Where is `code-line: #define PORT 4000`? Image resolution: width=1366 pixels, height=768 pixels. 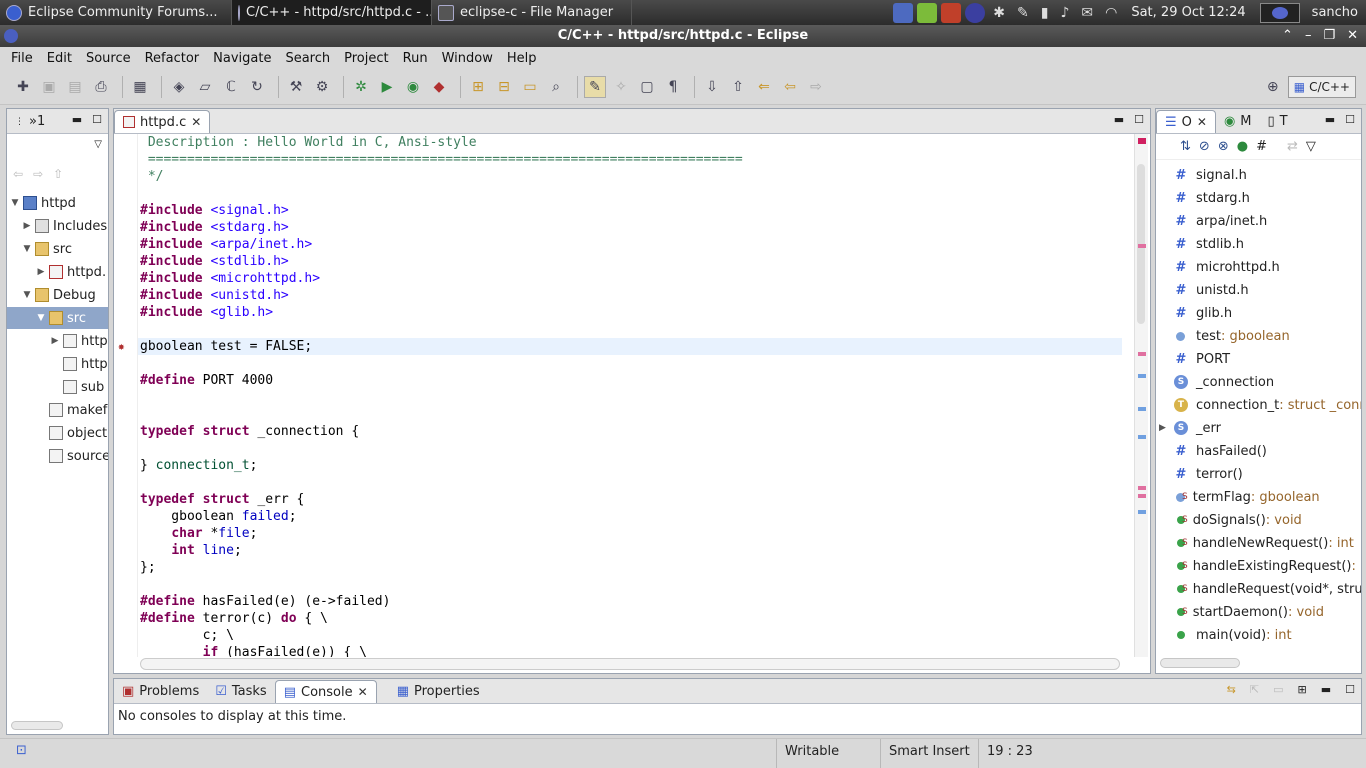 code-line: #define PORT 4000 is located at coordinates (206, 380).